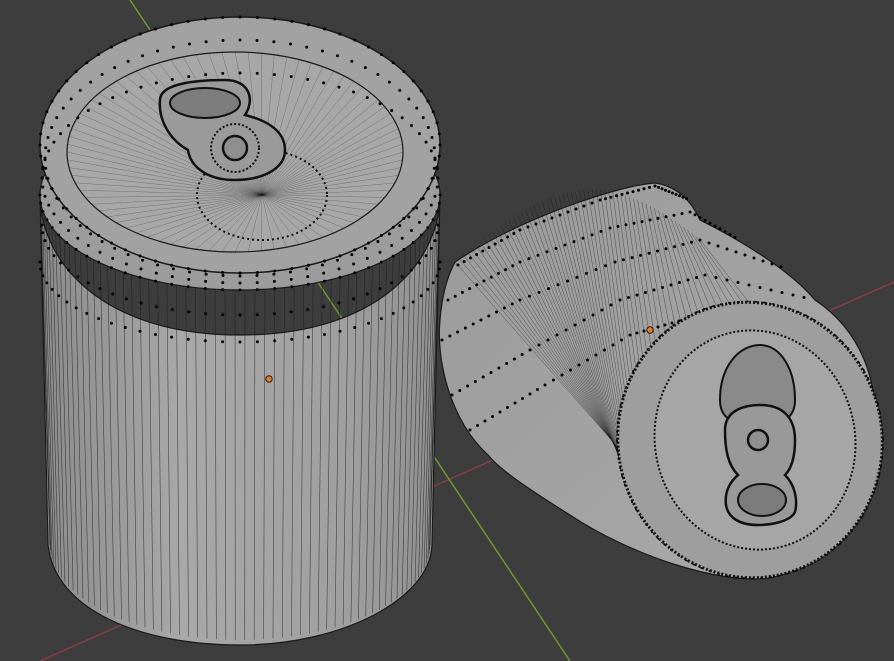  I want to click on can-upright-origin, so click(269, 379).